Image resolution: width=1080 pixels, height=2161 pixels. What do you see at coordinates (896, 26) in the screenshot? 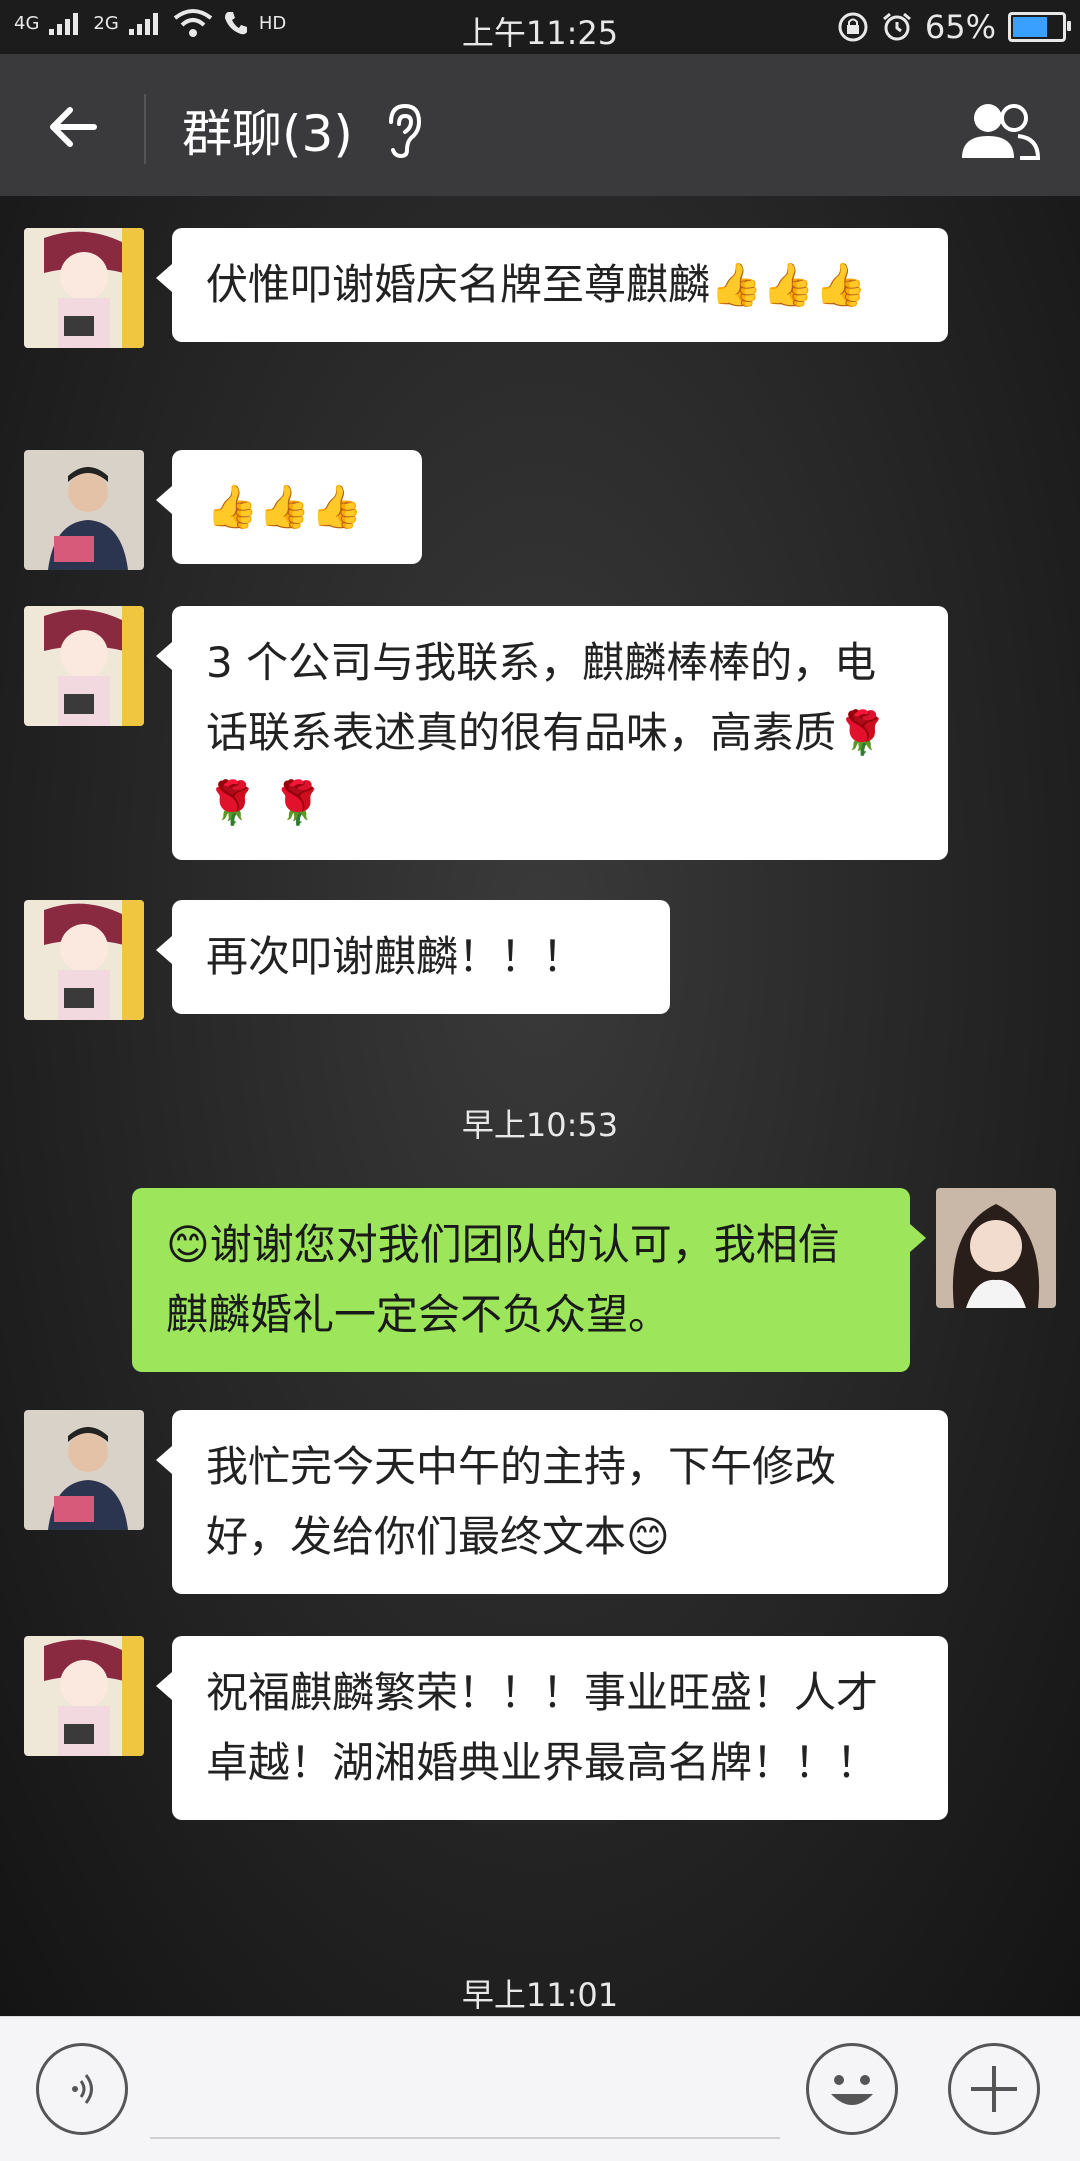
I see `alarm-icon` at bounding box center [896, 26].